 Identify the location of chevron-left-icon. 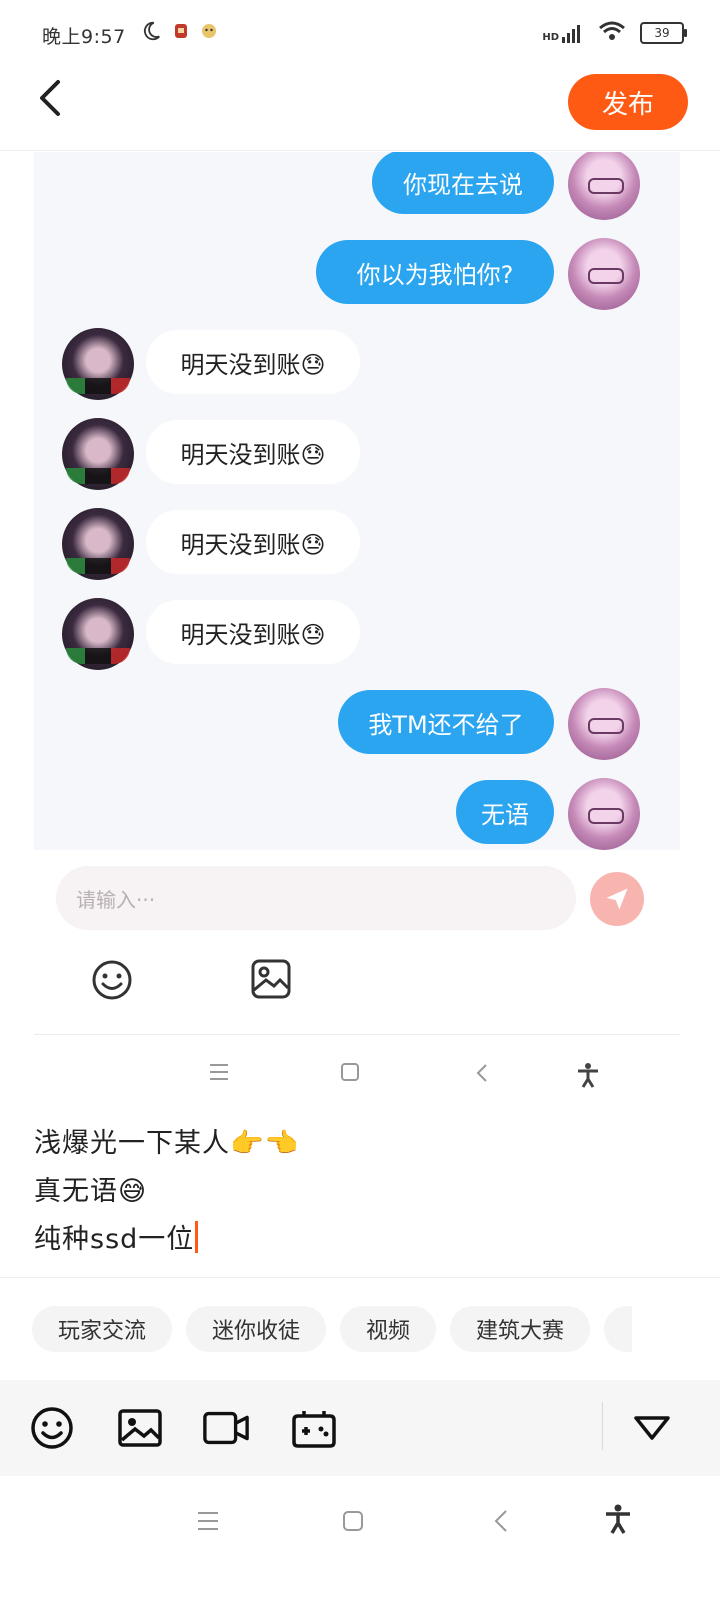
(50, 100).